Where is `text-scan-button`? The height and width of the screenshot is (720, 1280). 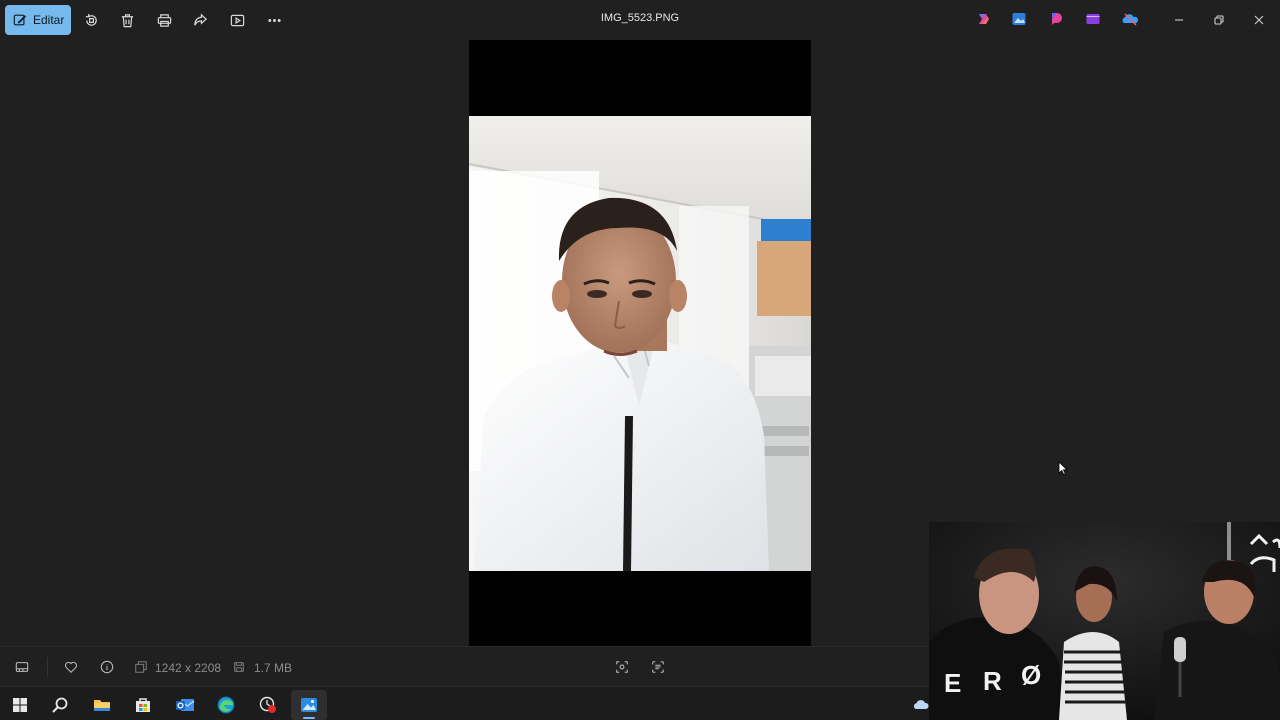 text-scan-button is located at coordinates (658, 667).